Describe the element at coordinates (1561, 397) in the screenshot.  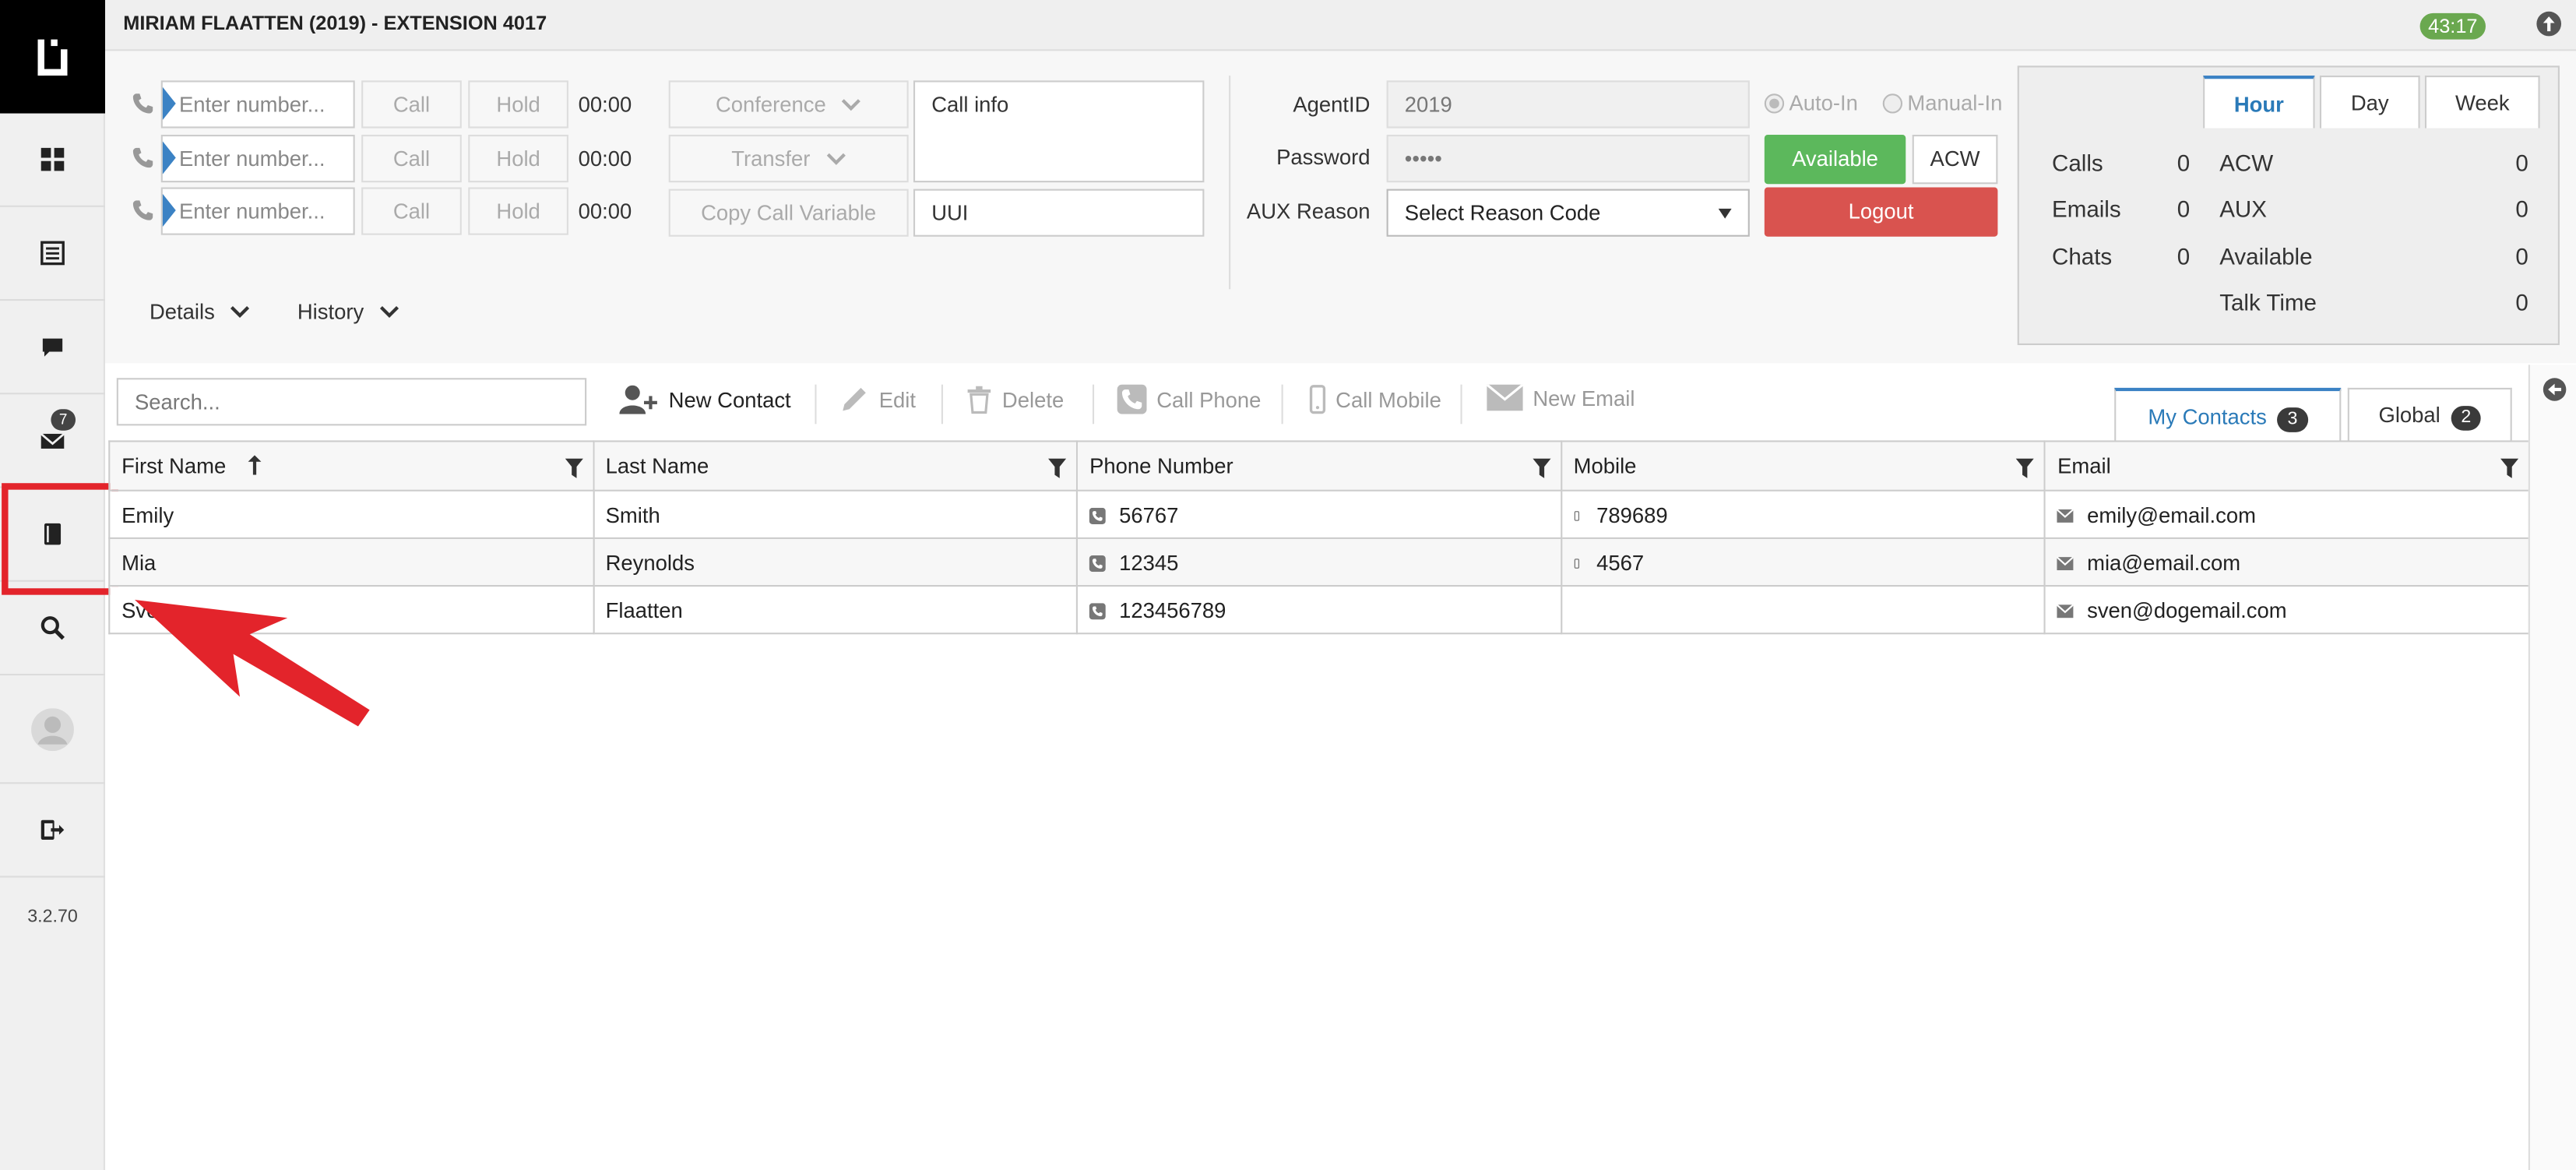
I see `new-email-button: New Email` at that location.